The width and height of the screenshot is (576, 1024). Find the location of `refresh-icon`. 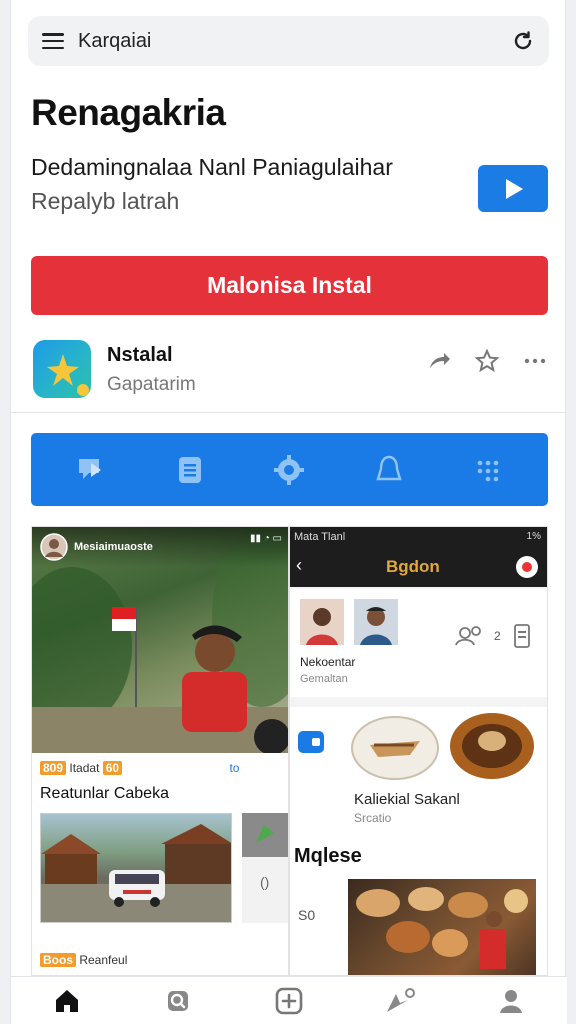

refresh-icon is located at coordinates (523, 41).